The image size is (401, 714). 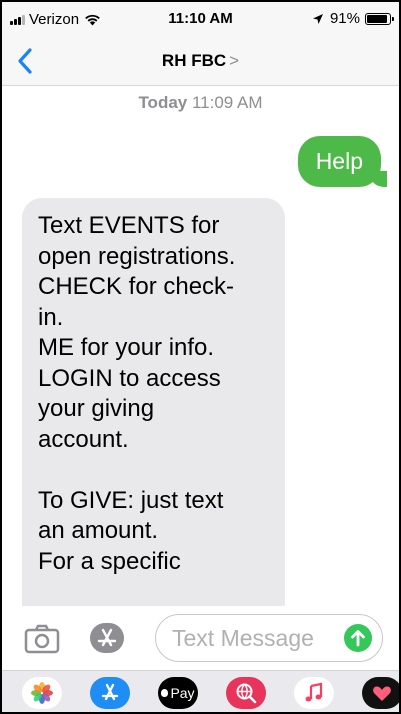 I want to click on photos-icon, so click(x=42, y=693).